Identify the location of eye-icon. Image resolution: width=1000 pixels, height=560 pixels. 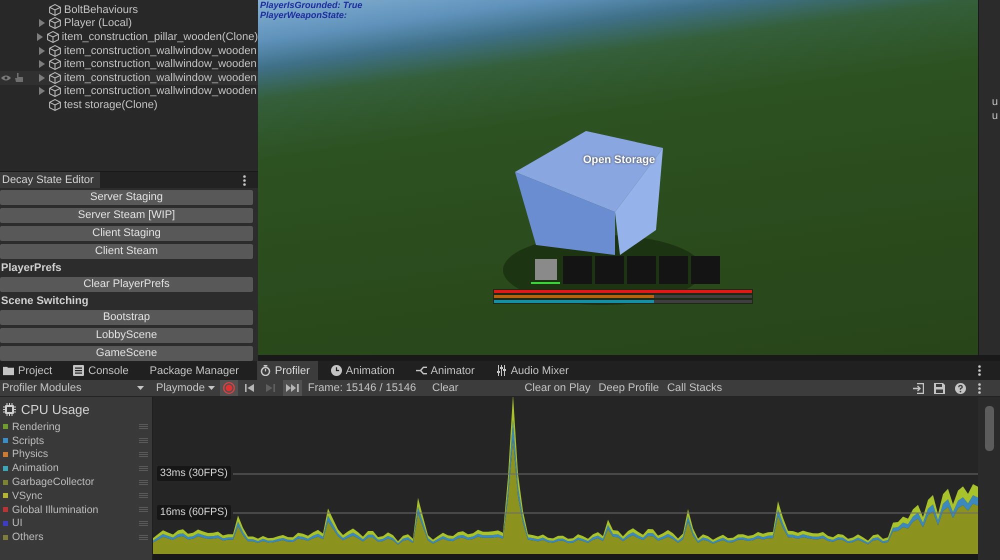
(6, 77).